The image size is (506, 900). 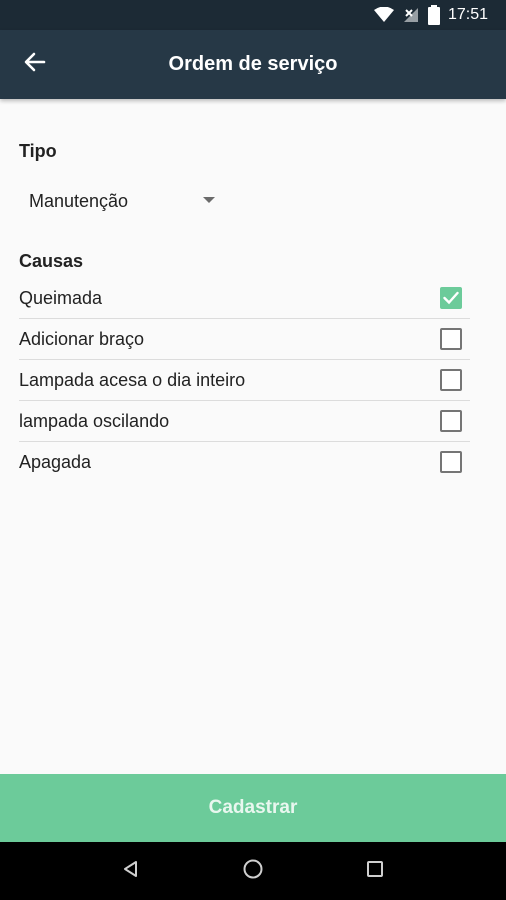 I want to click on home-circle-icon, so click(x=253, y=871).